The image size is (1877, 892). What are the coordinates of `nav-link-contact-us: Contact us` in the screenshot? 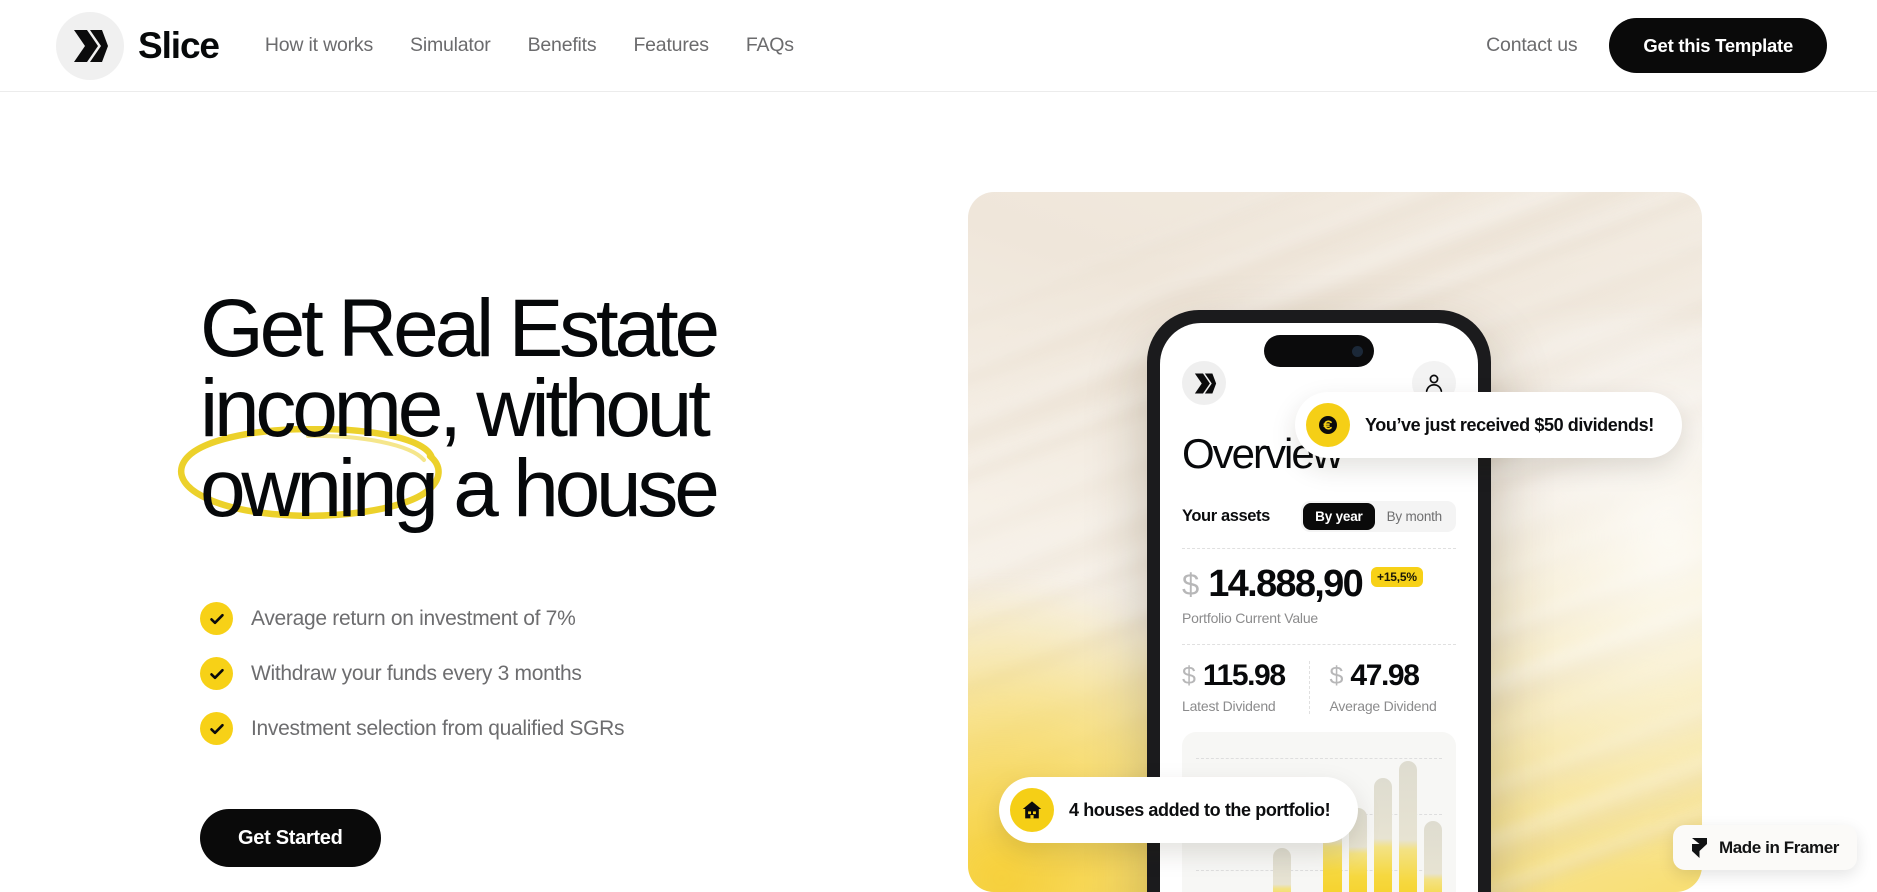 It's located at (1531, 45).